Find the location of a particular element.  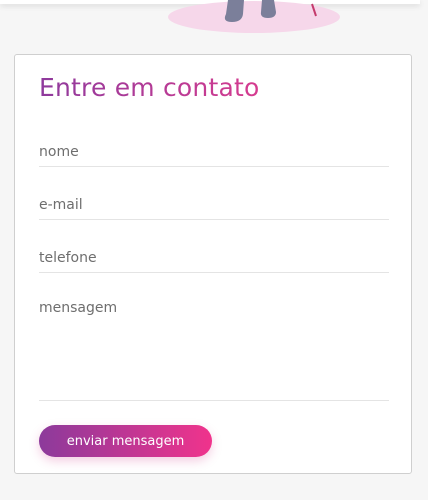

email-field-wrapper is located at coordinates (214, 207).